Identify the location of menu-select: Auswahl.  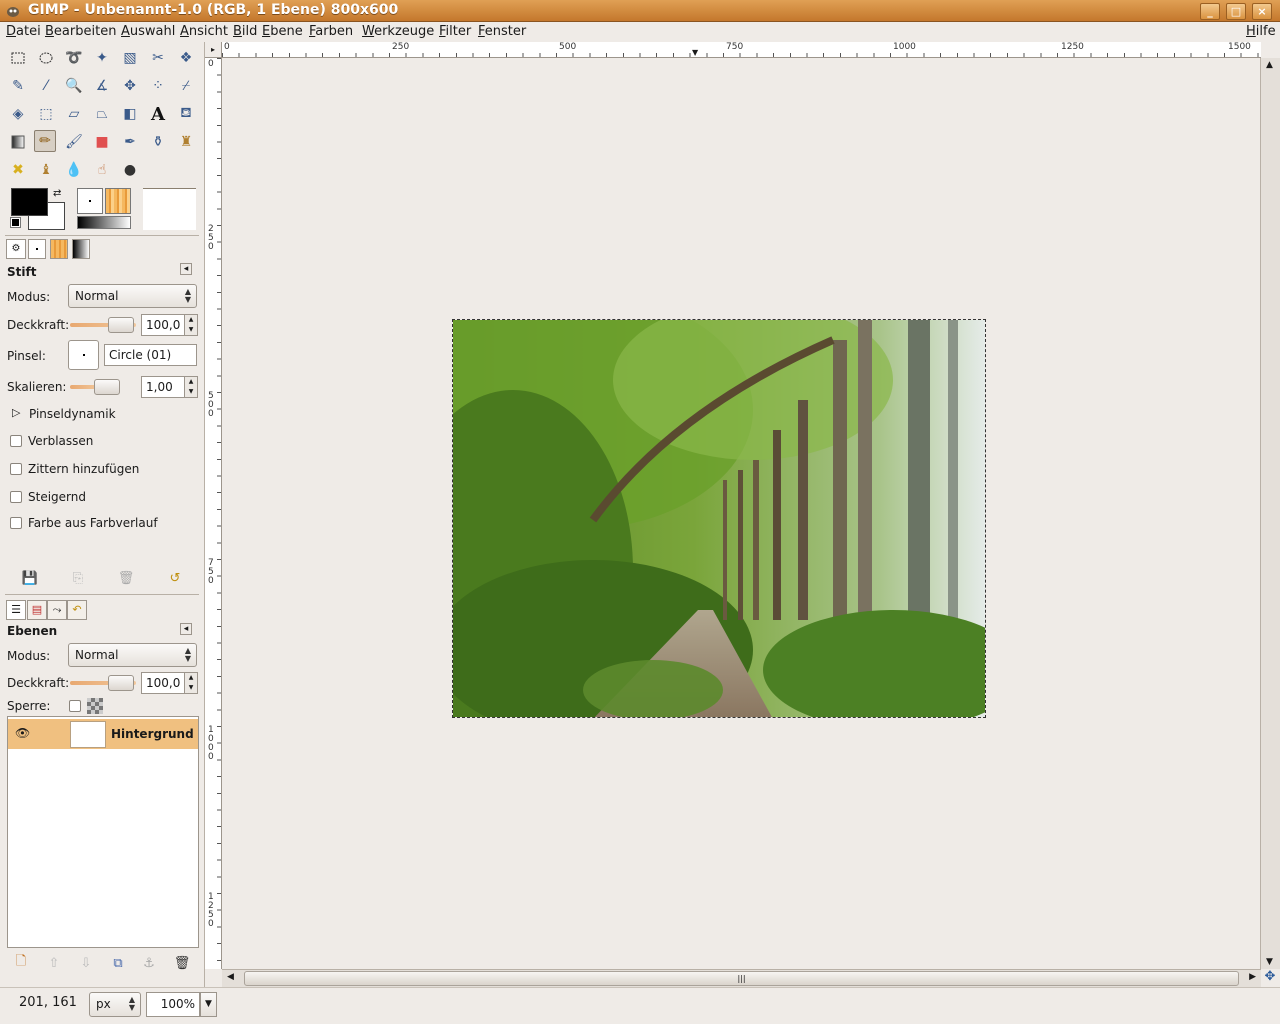
(148, 31).